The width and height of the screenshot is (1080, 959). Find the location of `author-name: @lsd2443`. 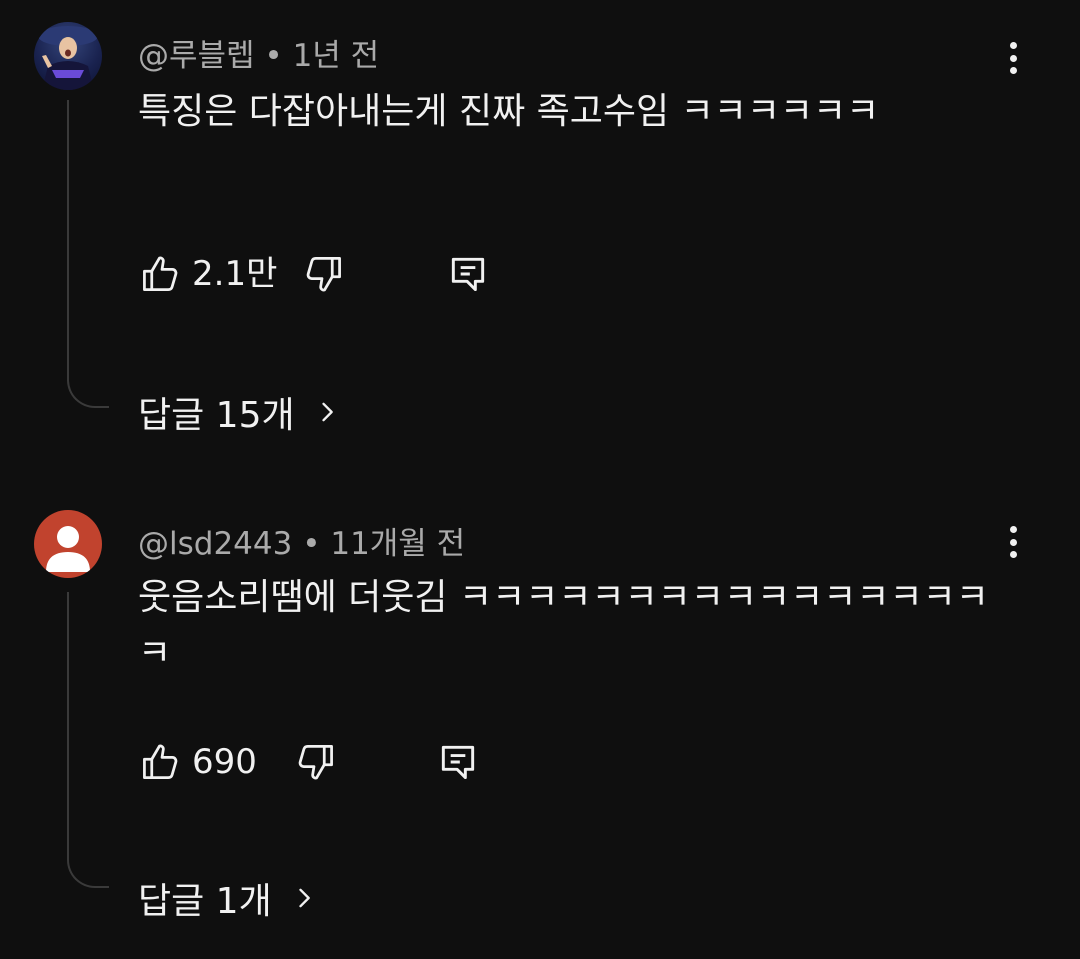

author-name: @lsd2443 is located at coordinates (215, 544).